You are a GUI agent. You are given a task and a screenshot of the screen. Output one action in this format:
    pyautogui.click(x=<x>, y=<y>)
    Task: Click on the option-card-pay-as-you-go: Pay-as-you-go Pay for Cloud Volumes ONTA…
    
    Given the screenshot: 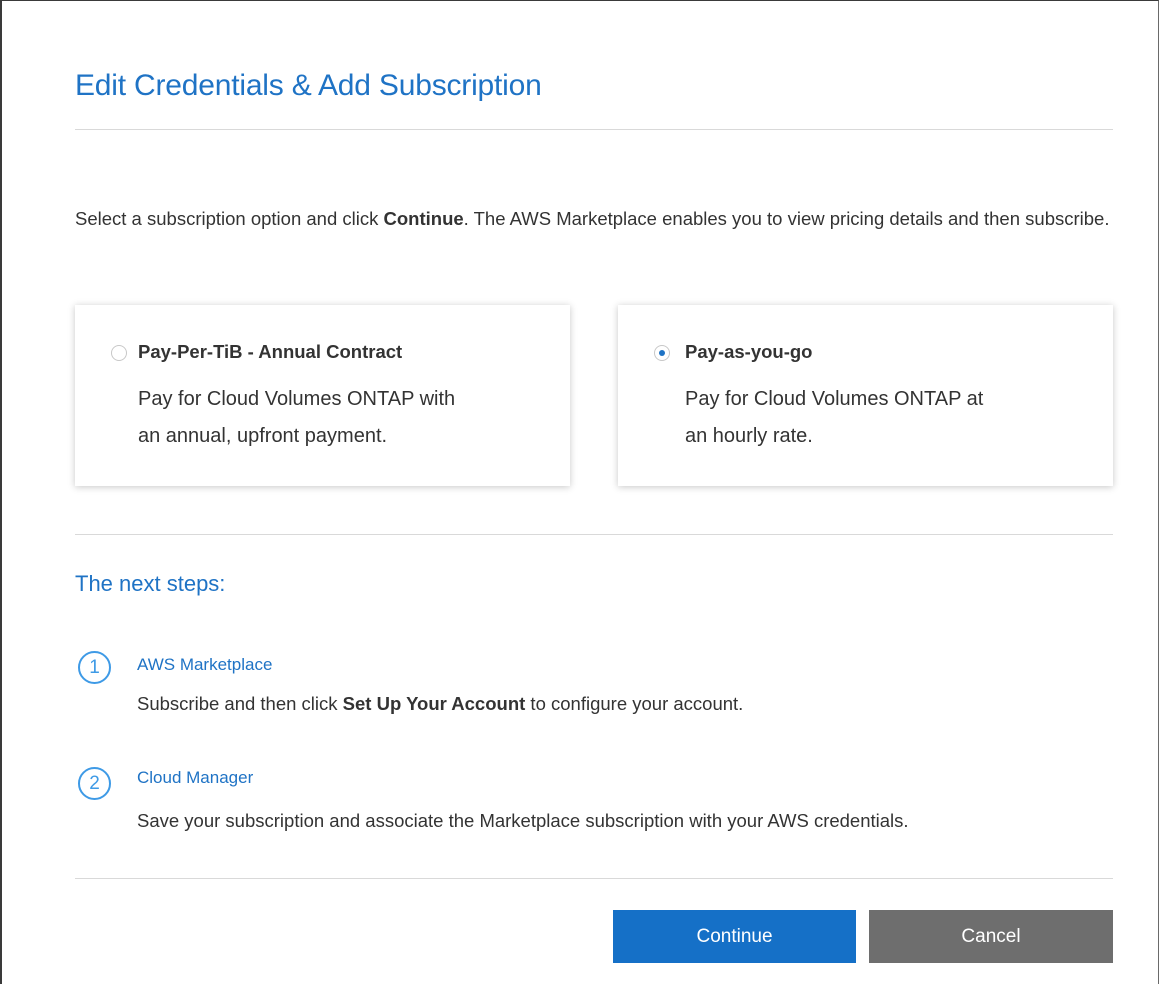 What is the action you would take?
    pyautogui.click(x=865, y=395)
    